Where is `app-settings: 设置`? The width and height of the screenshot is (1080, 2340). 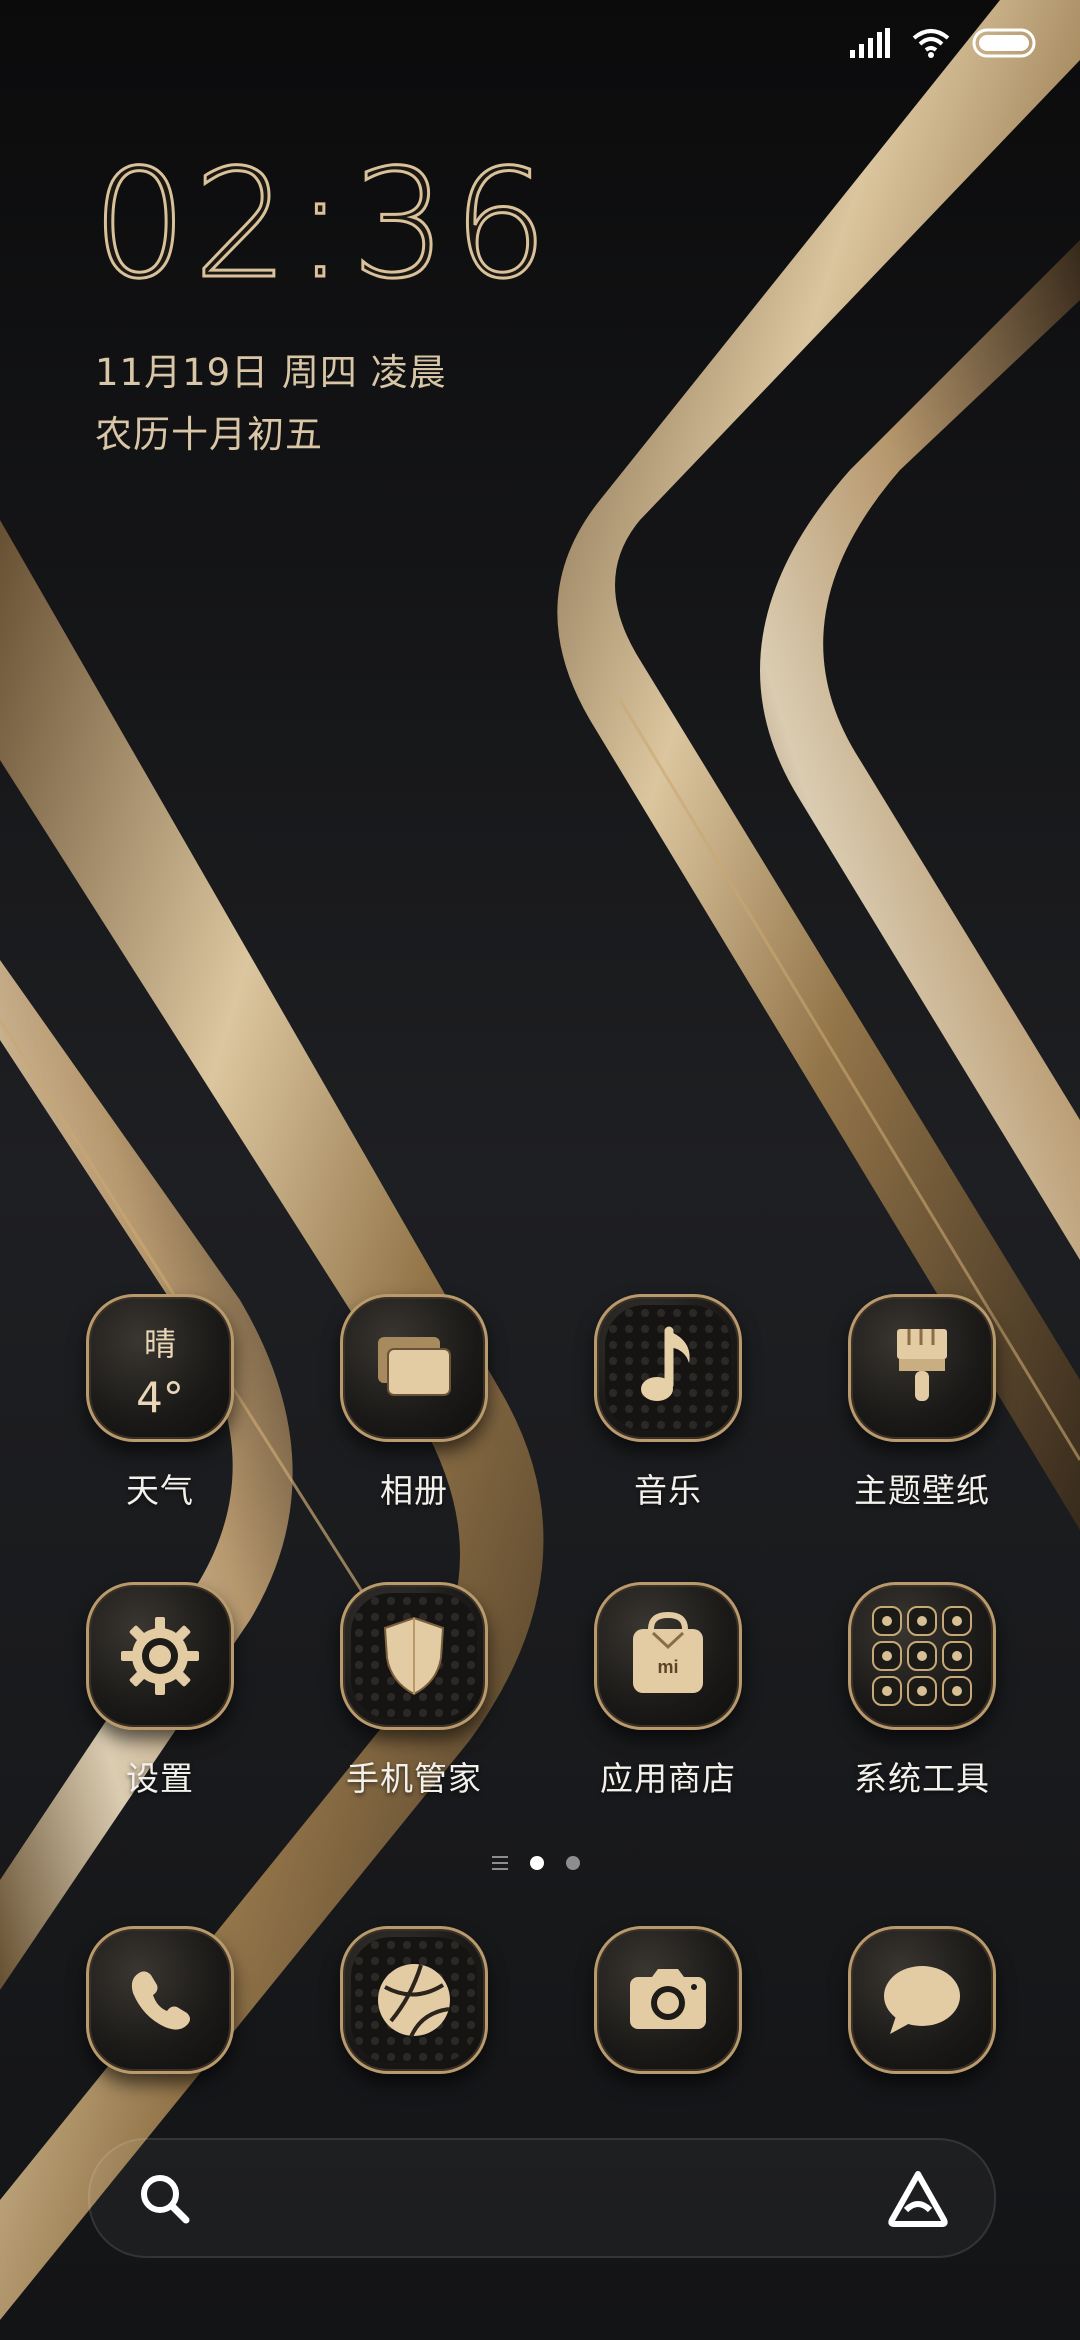
app-settings: 设置 is located at coordinates (160, 1691).